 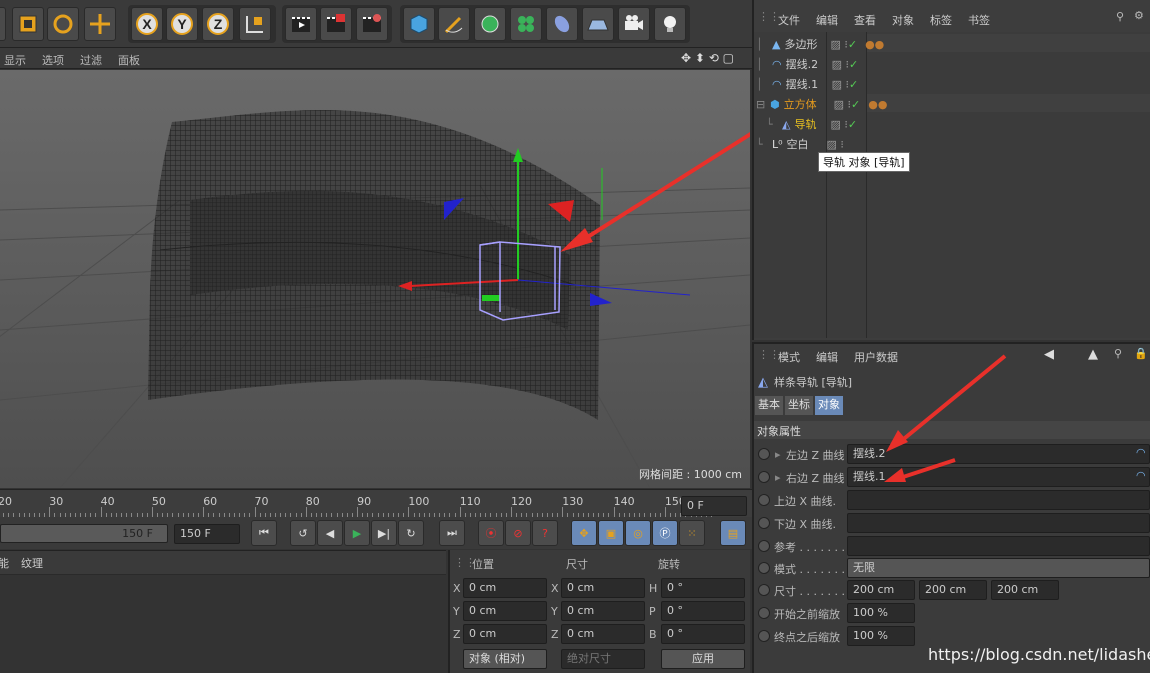 I want to click on rotate-tool-icon, so click(x=63, y=24).